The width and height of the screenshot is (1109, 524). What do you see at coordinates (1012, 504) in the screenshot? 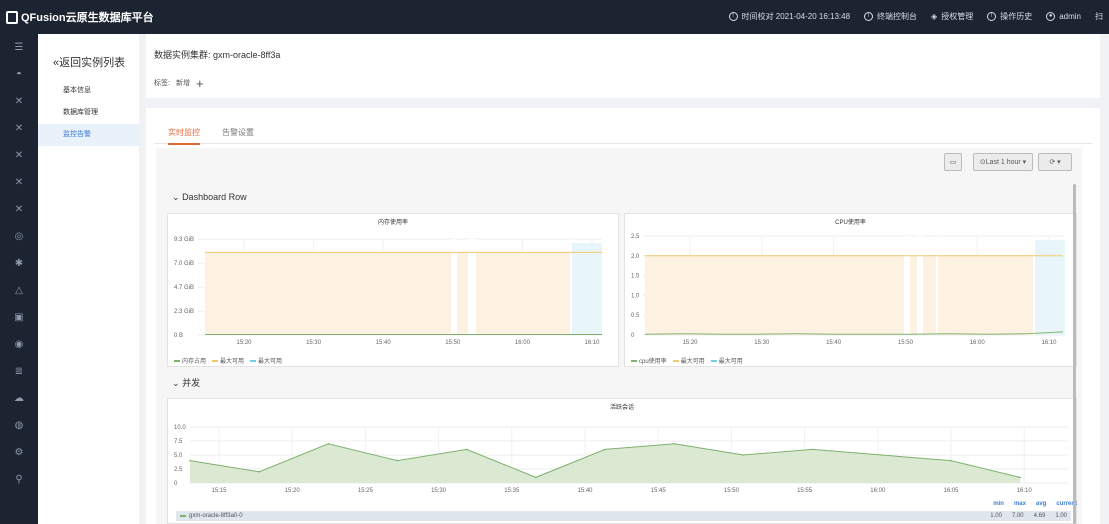
I see `legend-stat-headers: min max avg current` at bounding box center [1012, 504].